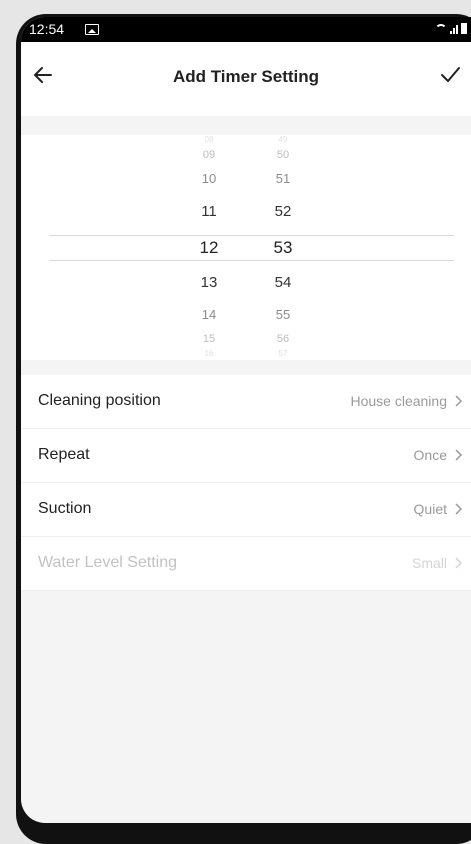 The width and height of the screenshot is (471, 844). I want to click on hour-option: 13, so click(209, 282).